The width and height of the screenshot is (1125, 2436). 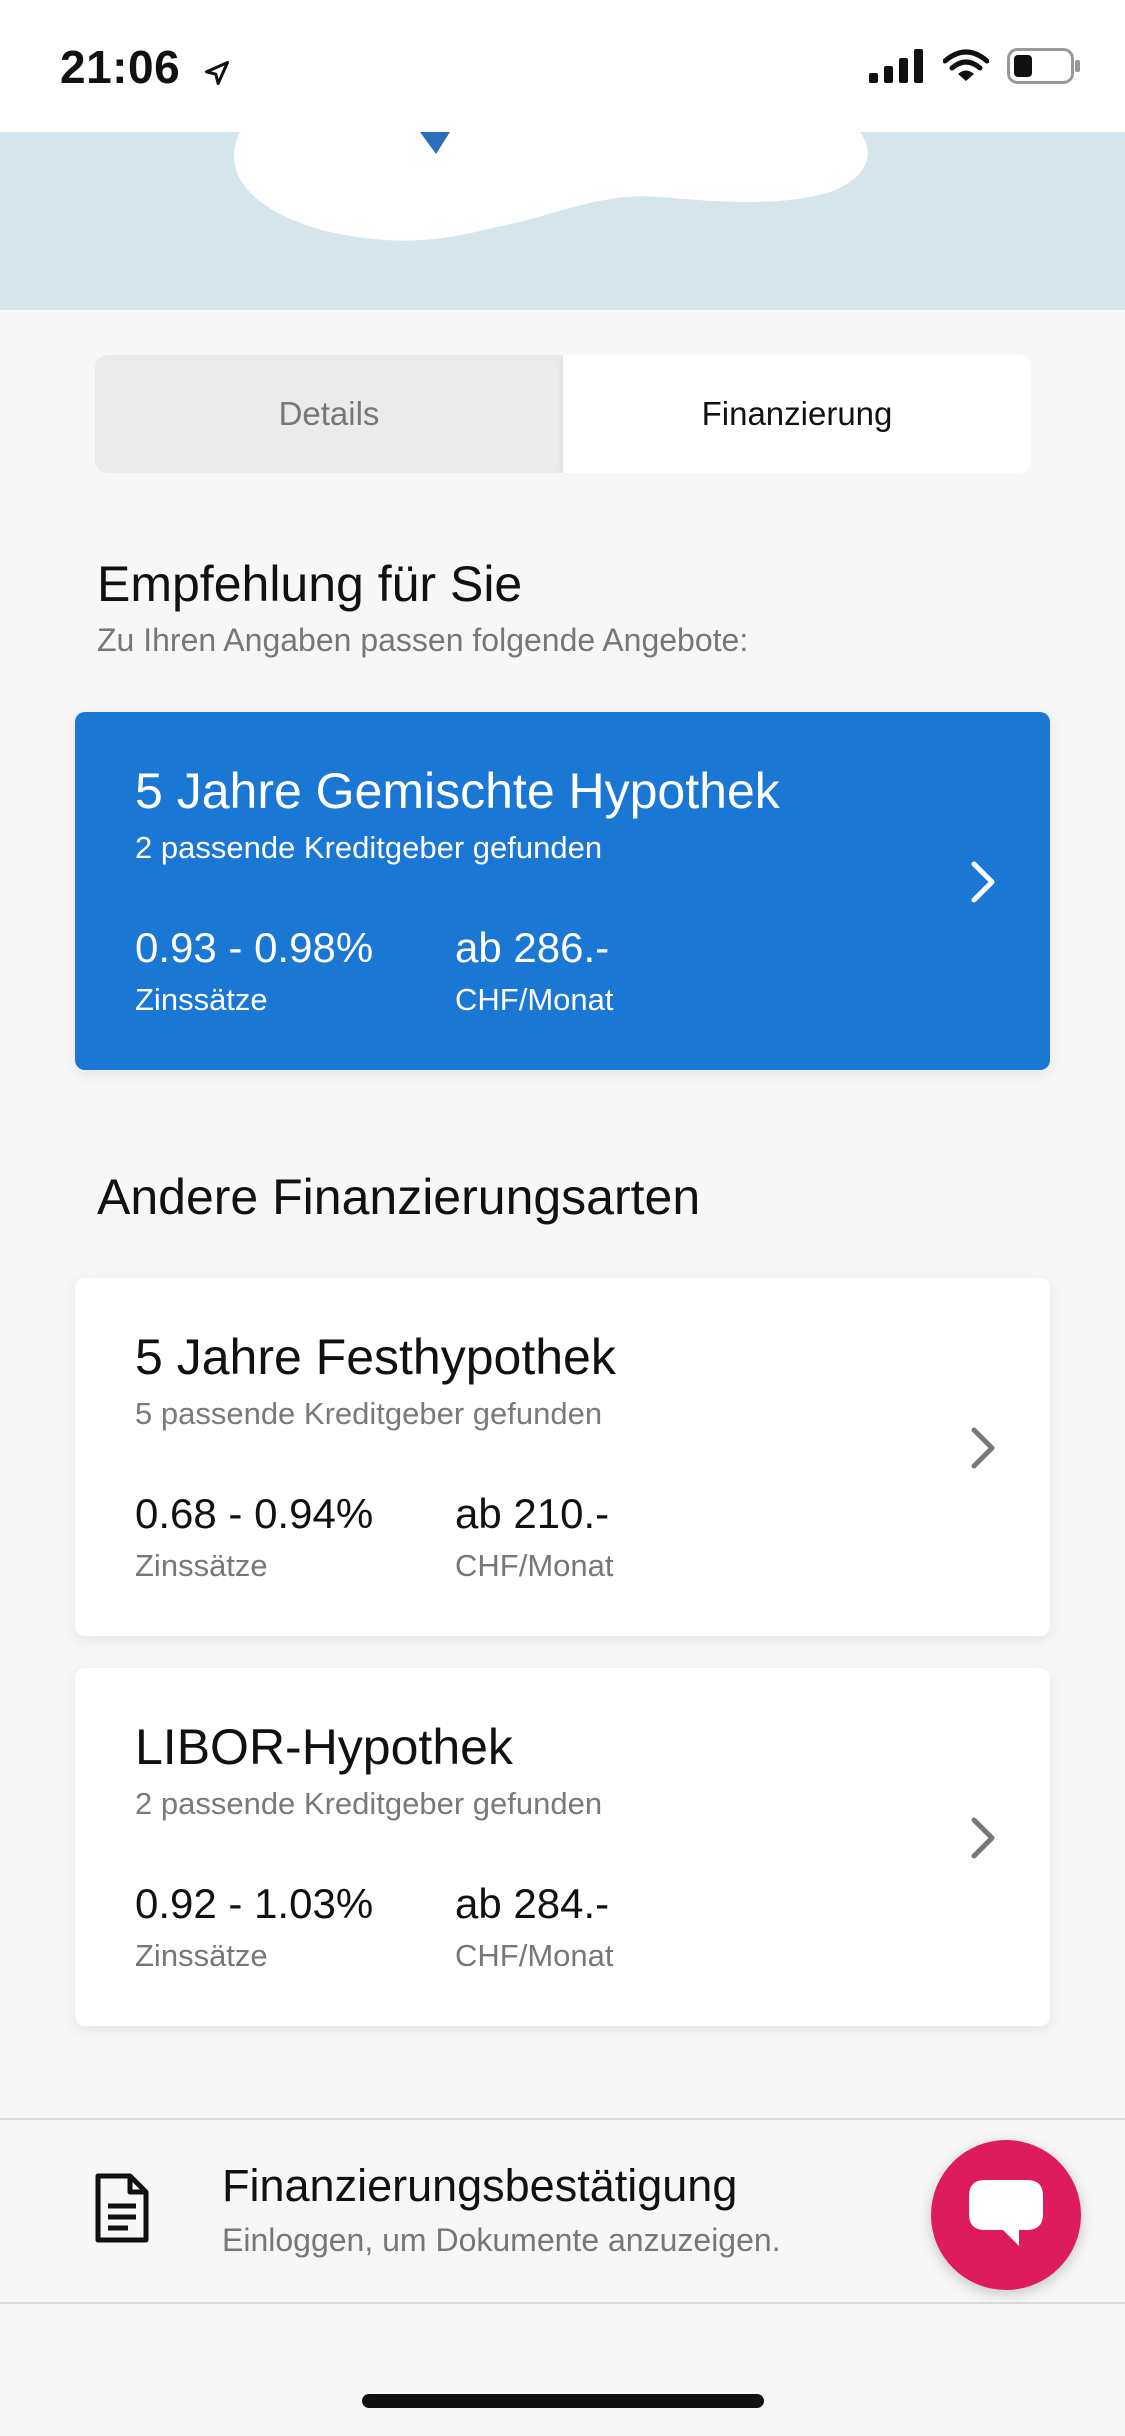 I want to click on chat-button, so click(x=1006, y=2215).